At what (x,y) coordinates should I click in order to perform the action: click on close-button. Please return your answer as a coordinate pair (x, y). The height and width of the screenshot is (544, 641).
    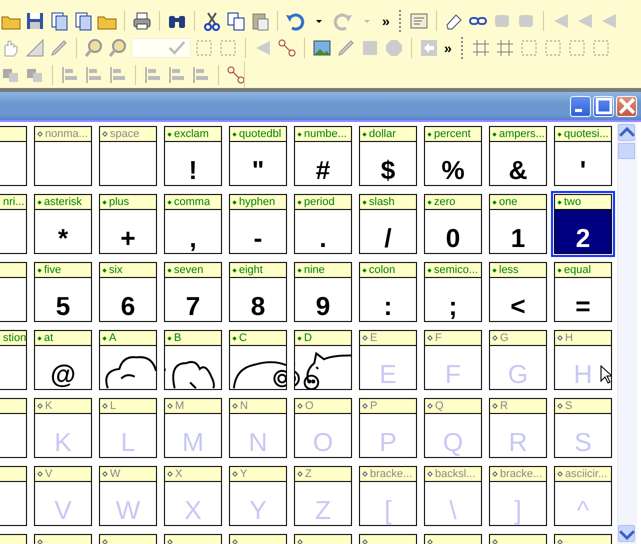
    Looking at the image, I should click on (626, 106).